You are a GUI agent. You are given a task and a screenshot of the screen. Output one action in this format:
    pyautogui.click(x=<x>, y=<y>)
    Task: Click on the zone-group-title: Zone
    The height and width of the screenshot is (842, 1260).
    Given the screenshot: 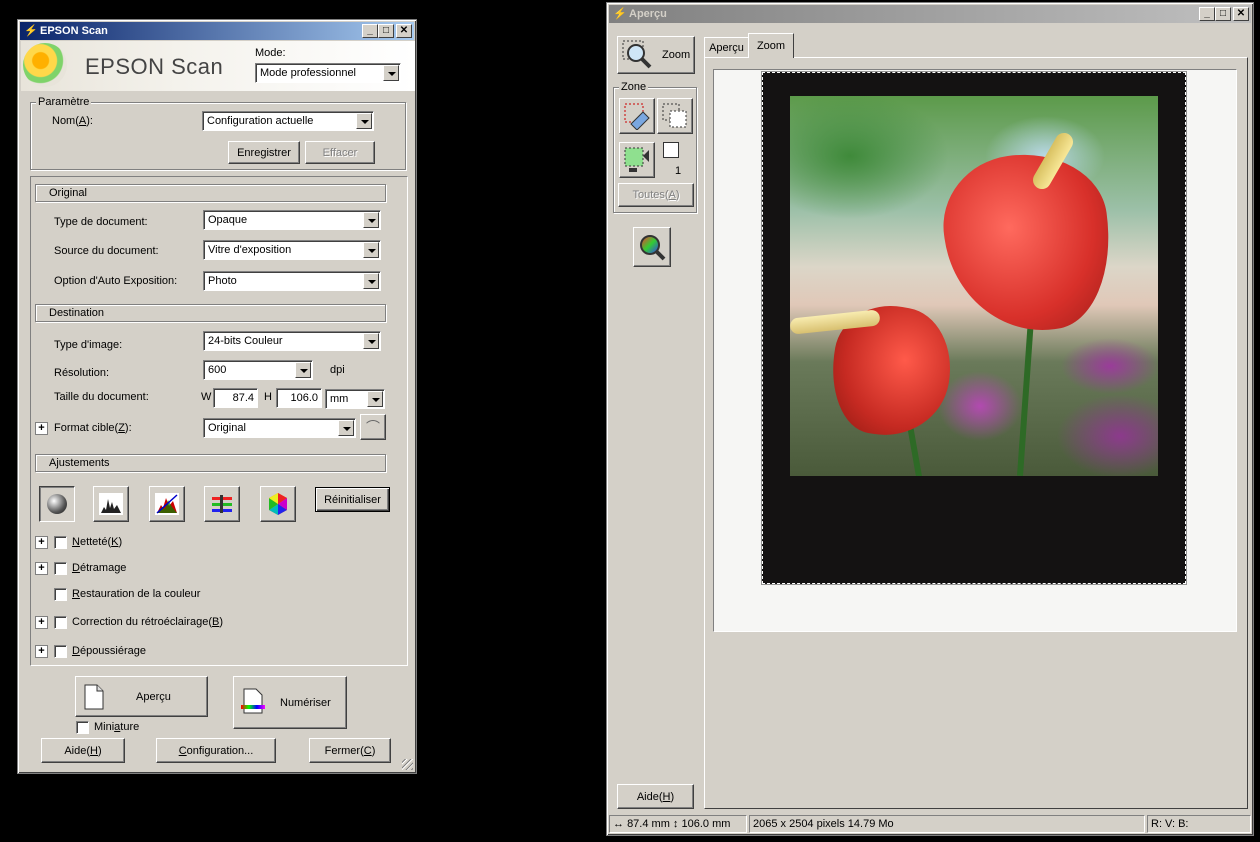 What is the action you would take?
    pyautogui.click(x=634, y=87)
    